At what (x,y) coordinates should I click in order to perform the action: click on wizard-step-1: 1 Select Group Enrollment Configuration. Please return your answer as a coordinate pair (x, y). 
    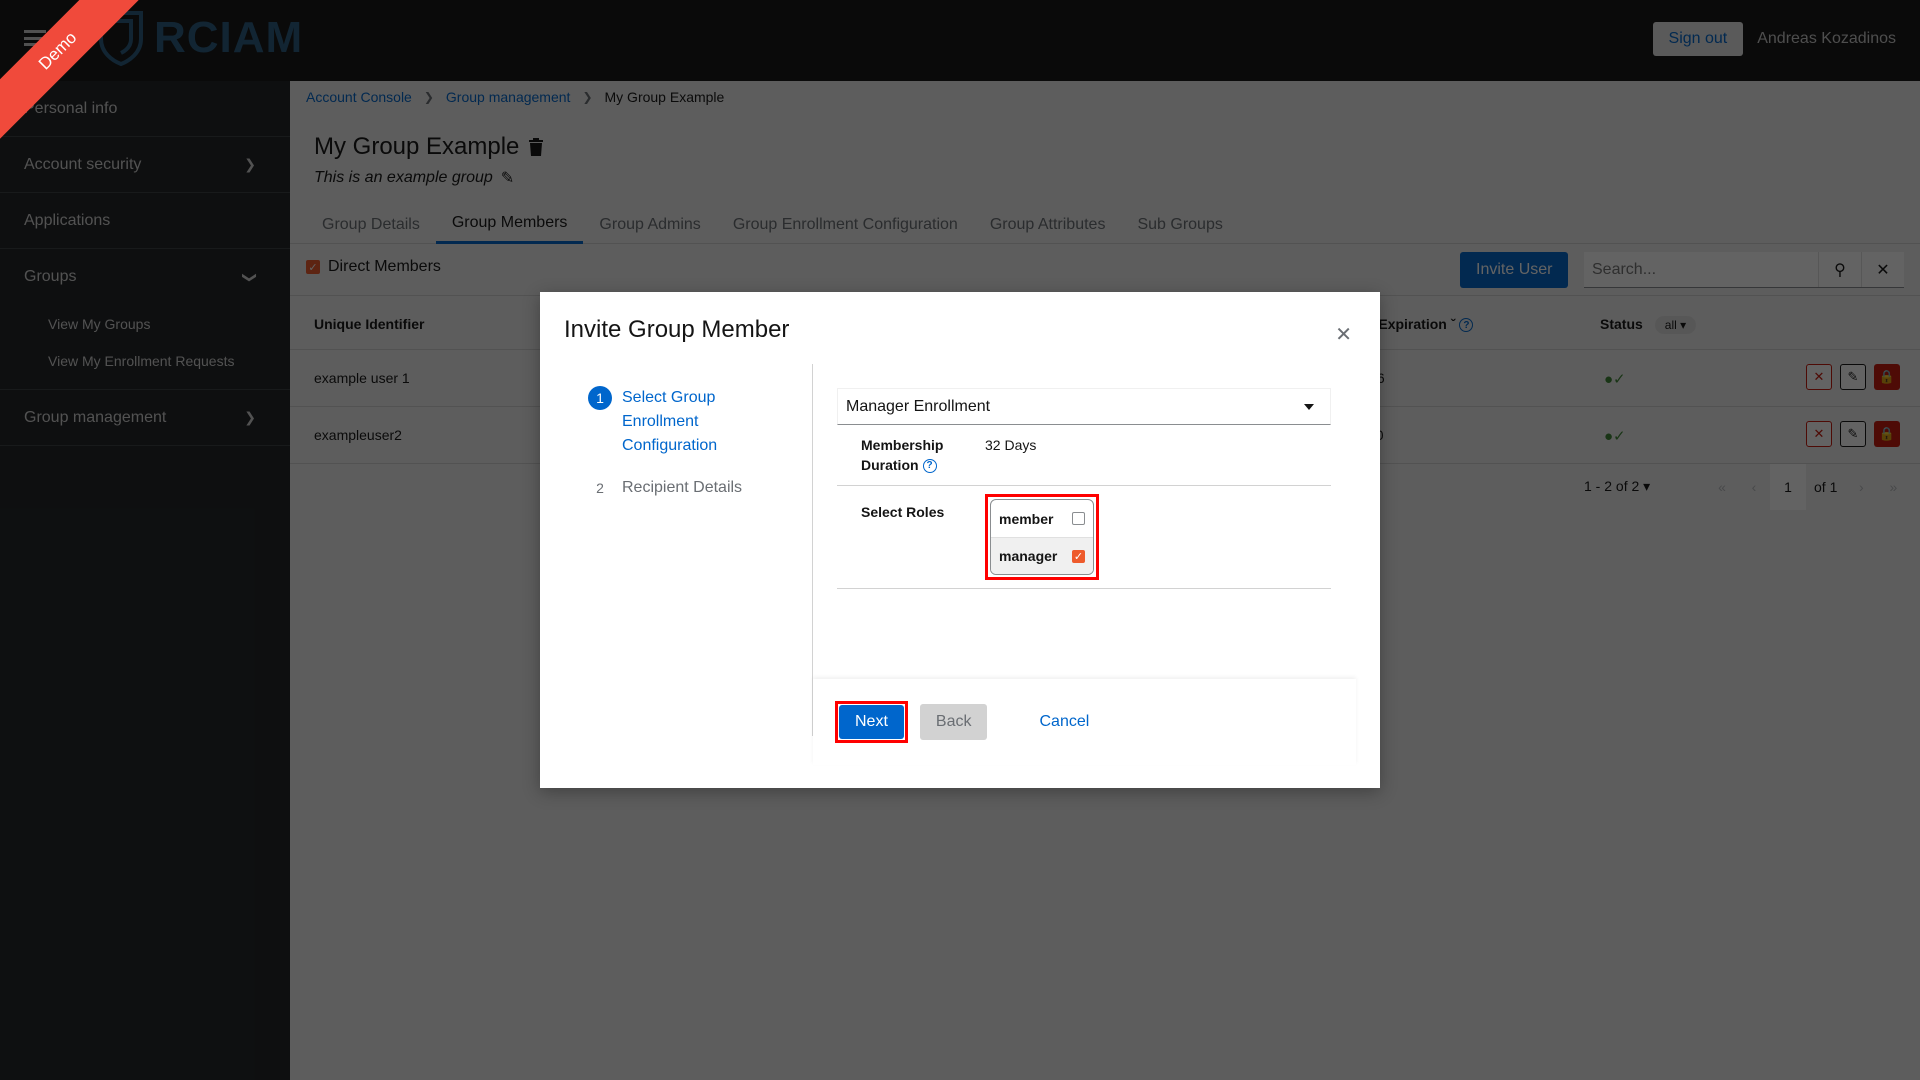
    Looking at the image, I should click on (688, 422).